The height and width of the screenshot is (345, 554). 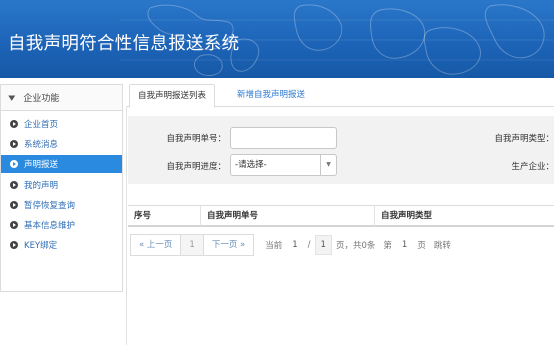 I want to click on content-divider, so click(x=126, y=225).